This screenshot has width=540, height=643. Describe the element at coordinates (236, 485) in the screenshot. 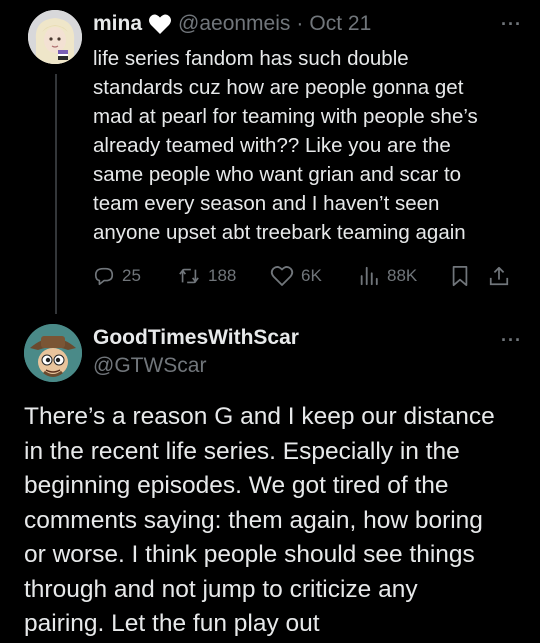

I see `tweet-text-line: beginning episodes. We got tired of the` at that location.